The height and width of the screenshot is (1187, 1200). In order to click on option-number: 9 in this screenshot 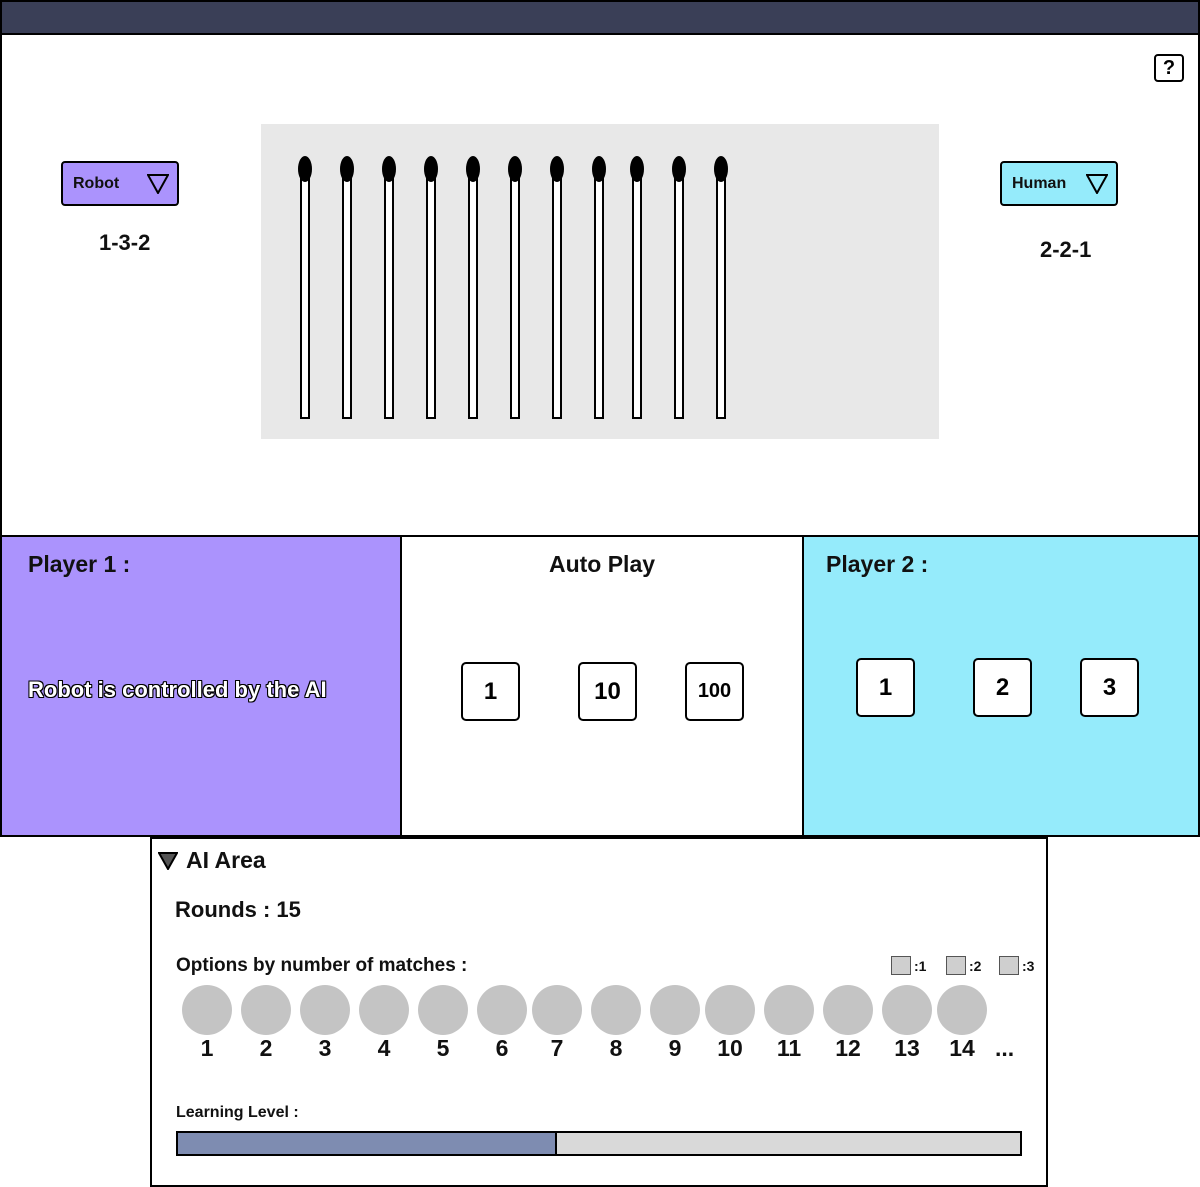, I will do `click(675, 1048)`.